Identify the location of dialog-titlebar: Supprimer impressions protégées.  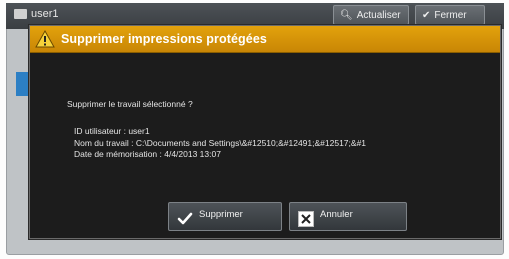
(265, 39).